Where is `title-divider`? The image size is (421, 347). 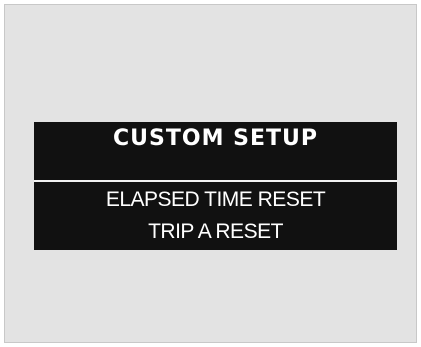
title-divider is located at coordinates (215, 181).